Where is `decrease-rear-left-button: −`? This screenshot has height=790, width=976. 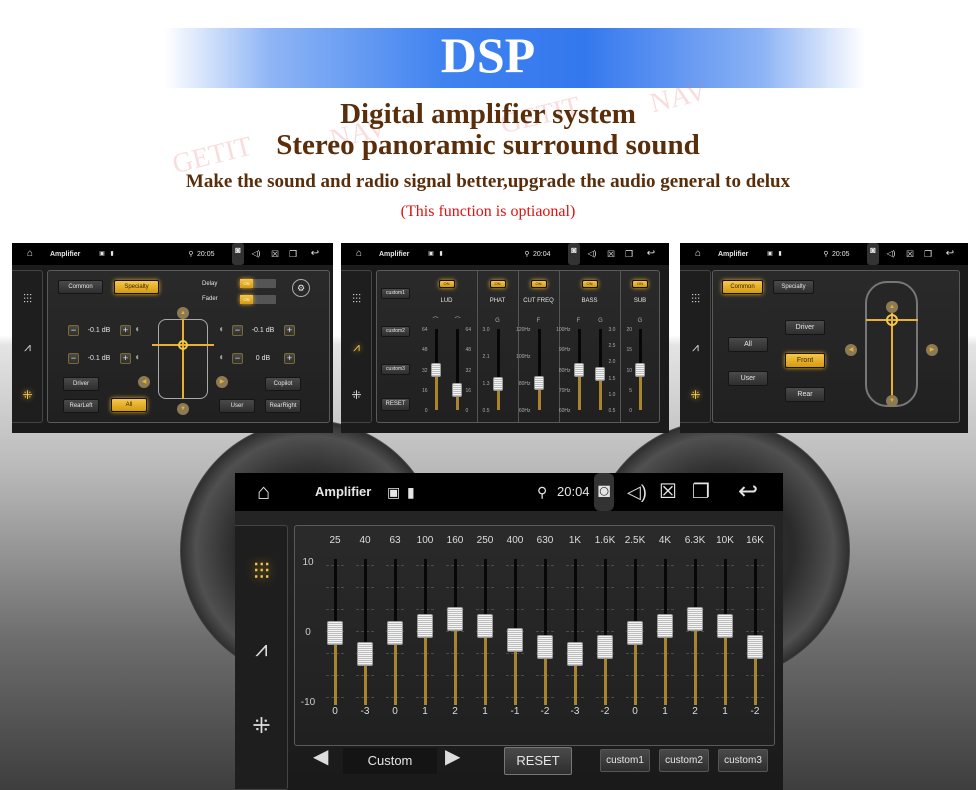 decrease-rear-left-button: − is located at coordinates (73, 358).